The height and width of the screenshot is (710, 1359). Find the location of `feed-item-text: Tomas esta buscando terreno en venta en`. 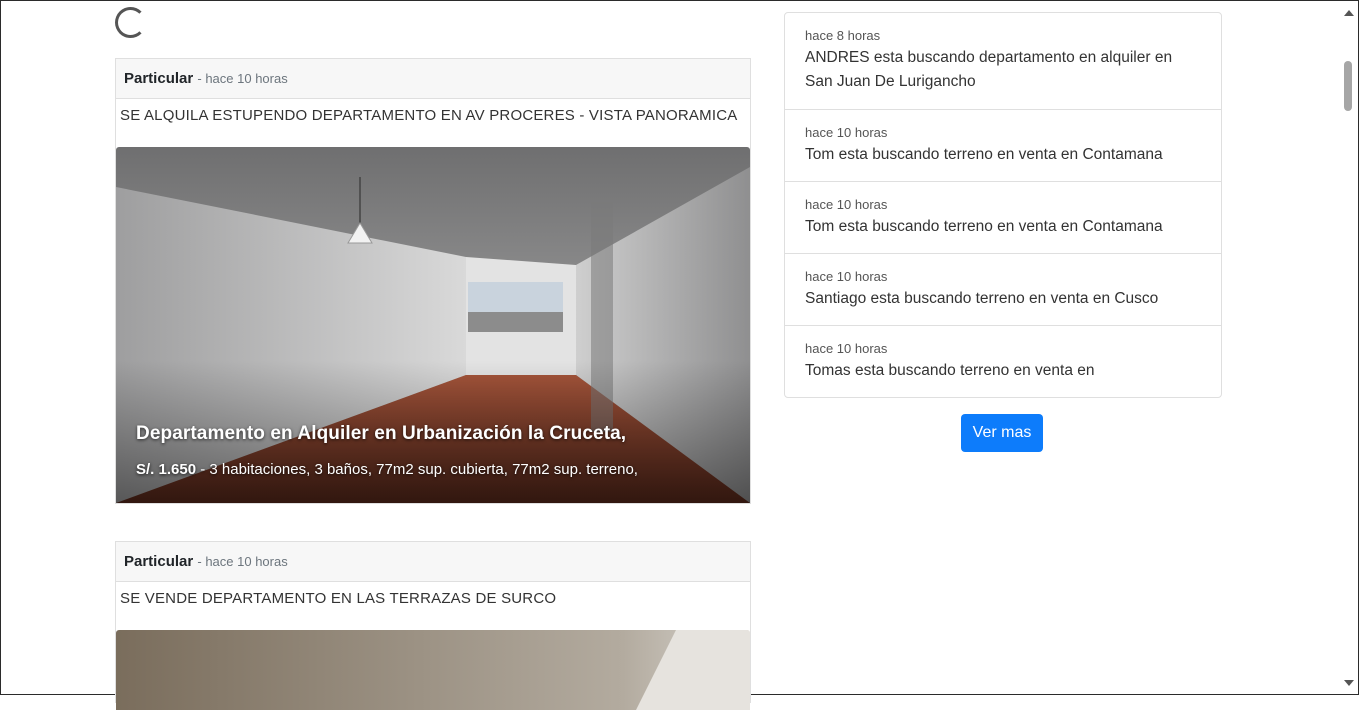

feed-item-text: Tomas esta buscando terreno en venta en is located at coordinates (950, 370).